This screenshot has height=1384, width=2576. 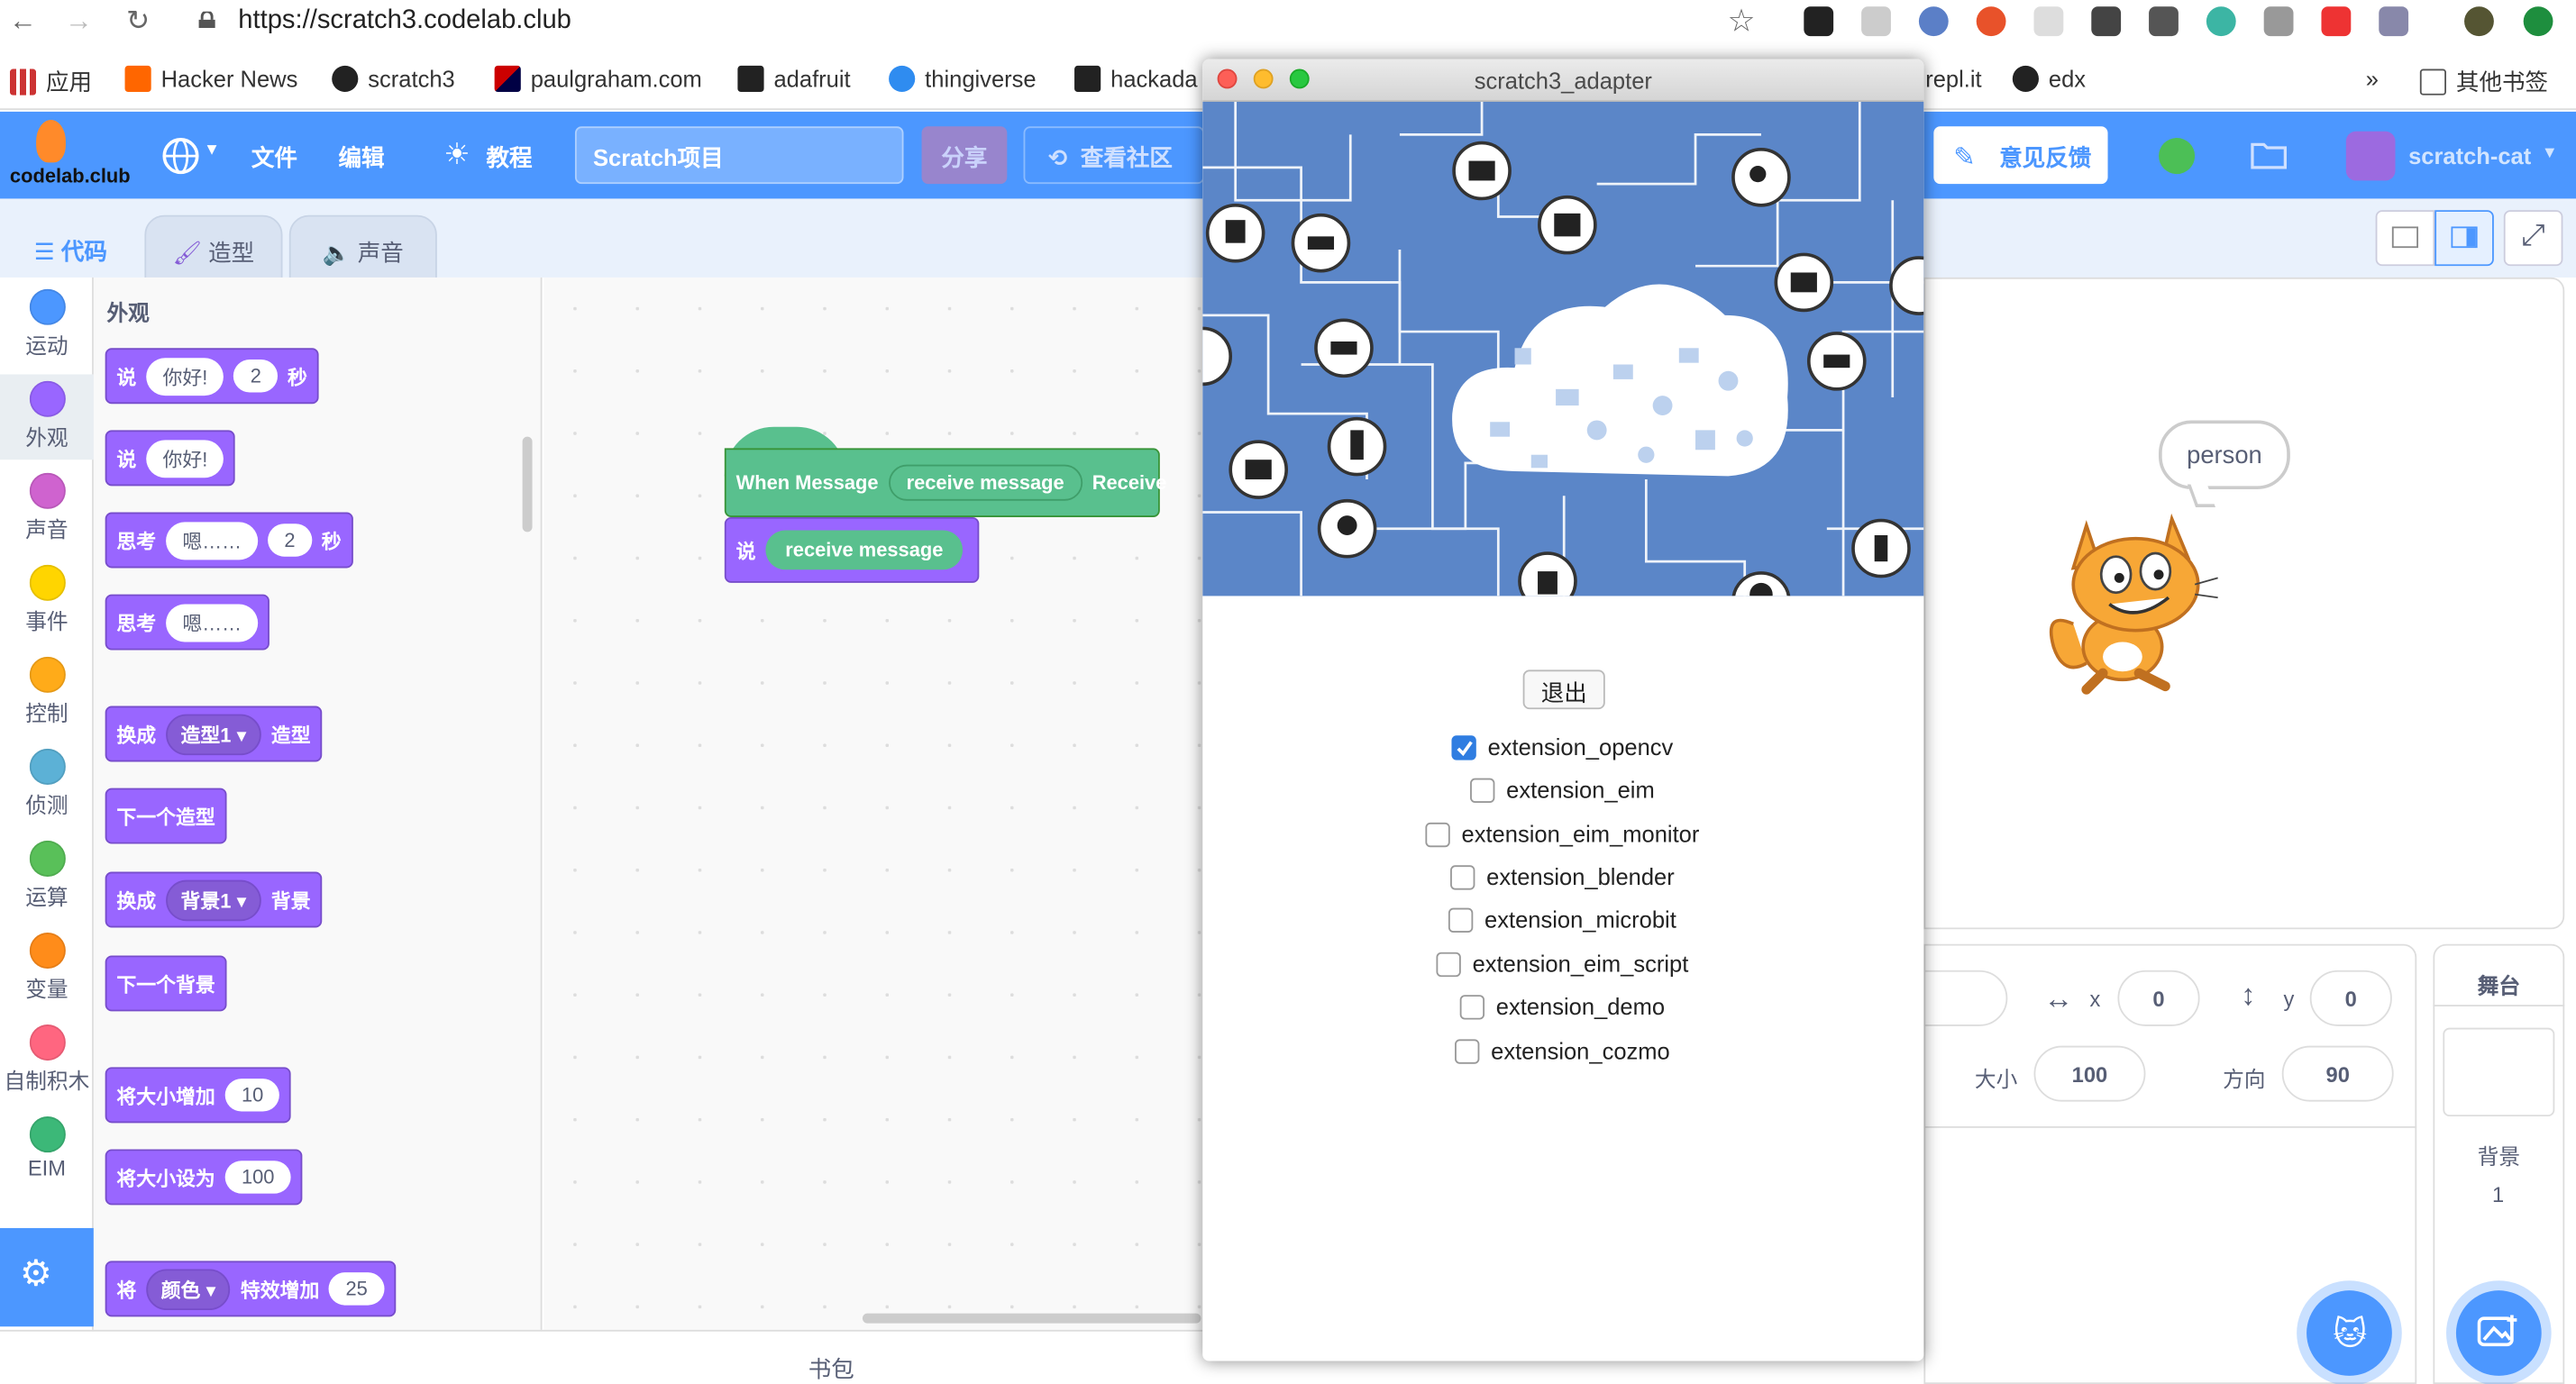 I want to click on category-0: 运动, so click(x=47, y=324).